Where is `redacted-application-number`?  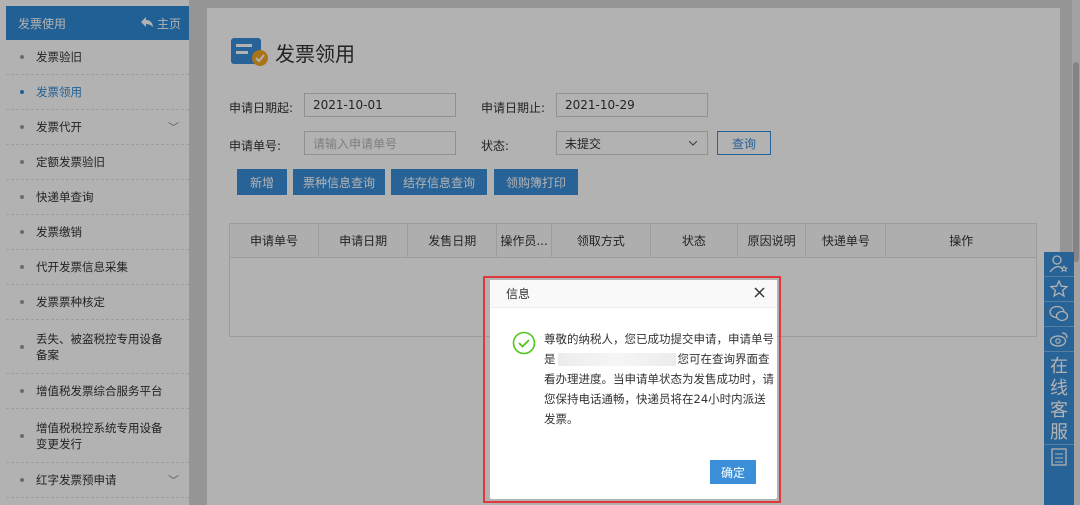
redacted-application-number is located at coordinates (616, 359).